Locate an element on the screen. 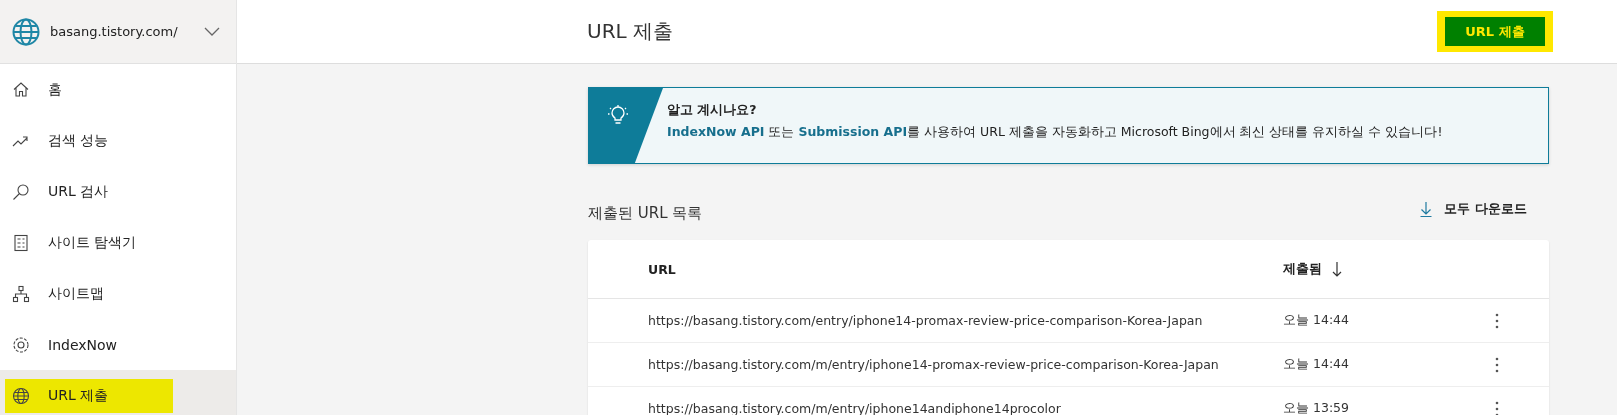  nav-item: URL 검사 is located at coordinates (89, 191).